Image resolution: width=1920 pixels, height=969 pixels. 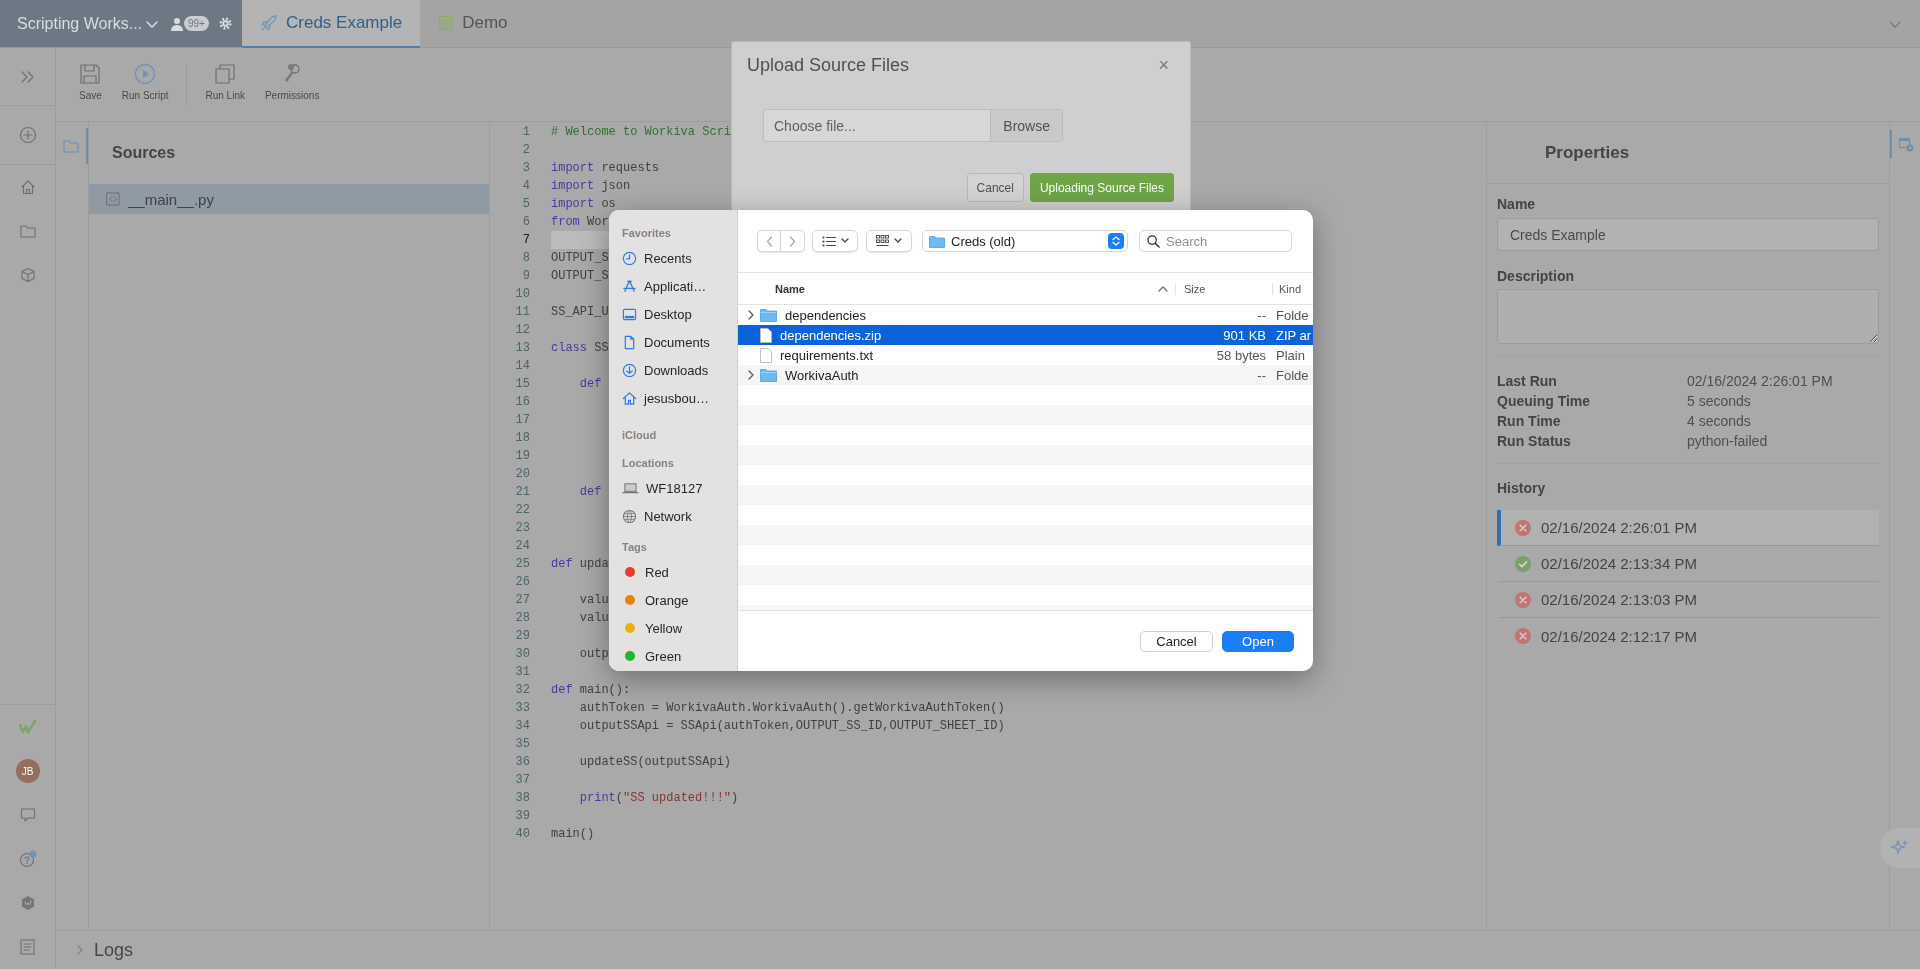 What do you see at coordinates (679, 342) in the screenshot?
I see `sidebar-item: Documents` at bounding box center [679, 342].